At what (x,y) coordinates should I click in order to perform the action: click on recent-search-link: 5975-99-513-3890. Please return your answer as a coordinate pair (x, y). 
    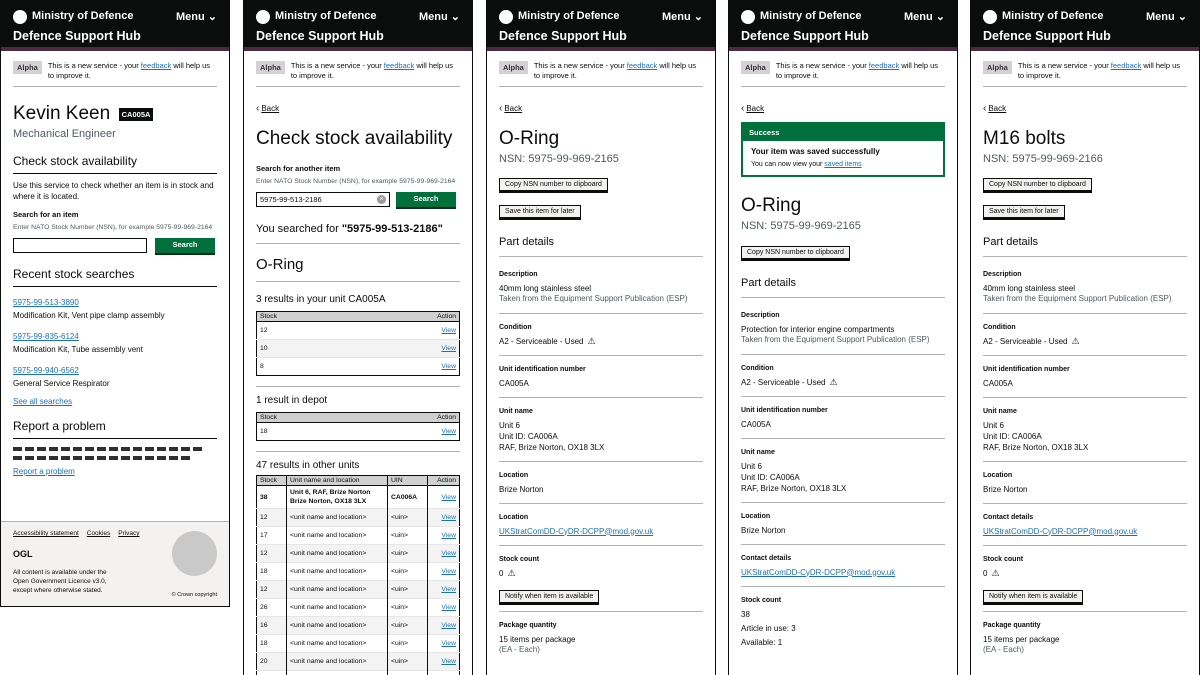
    Looking at the image, I should click on (115, 302).